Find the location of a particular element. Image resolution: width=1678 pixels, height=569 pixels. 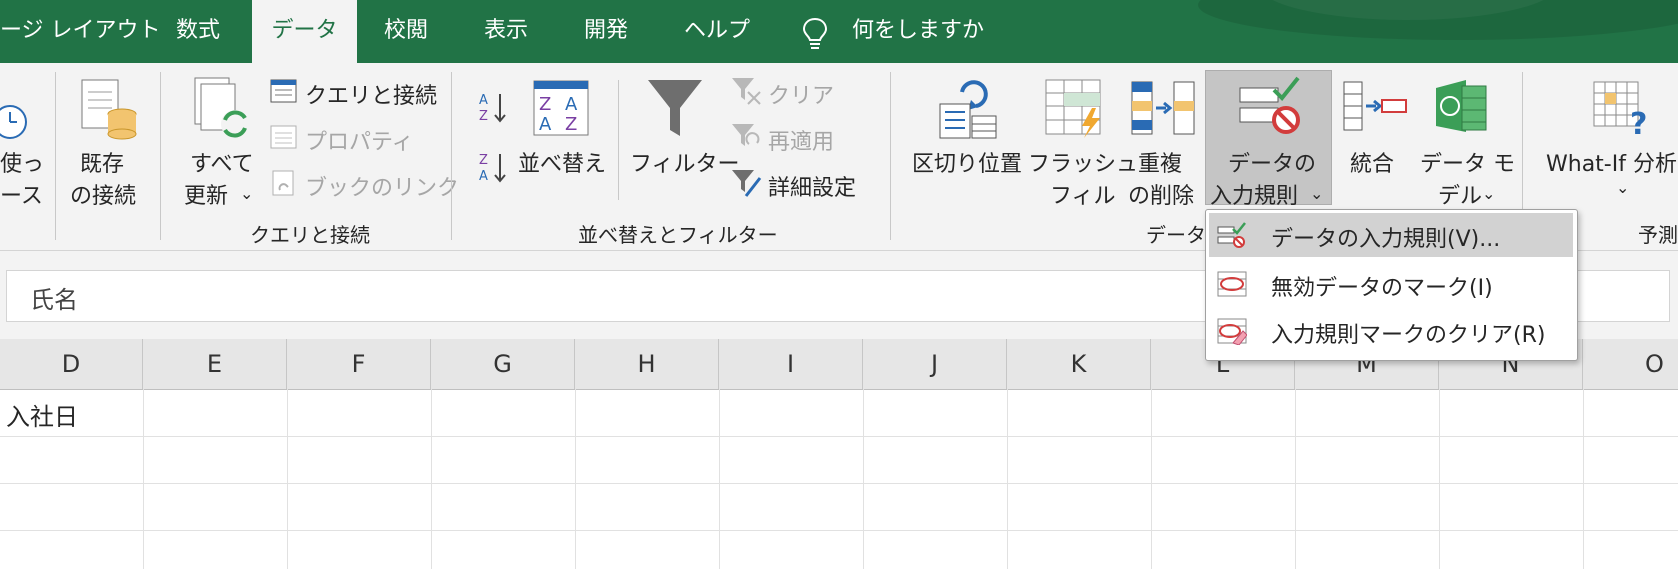

lightbulb-icon is located at coordinates (815, 33).